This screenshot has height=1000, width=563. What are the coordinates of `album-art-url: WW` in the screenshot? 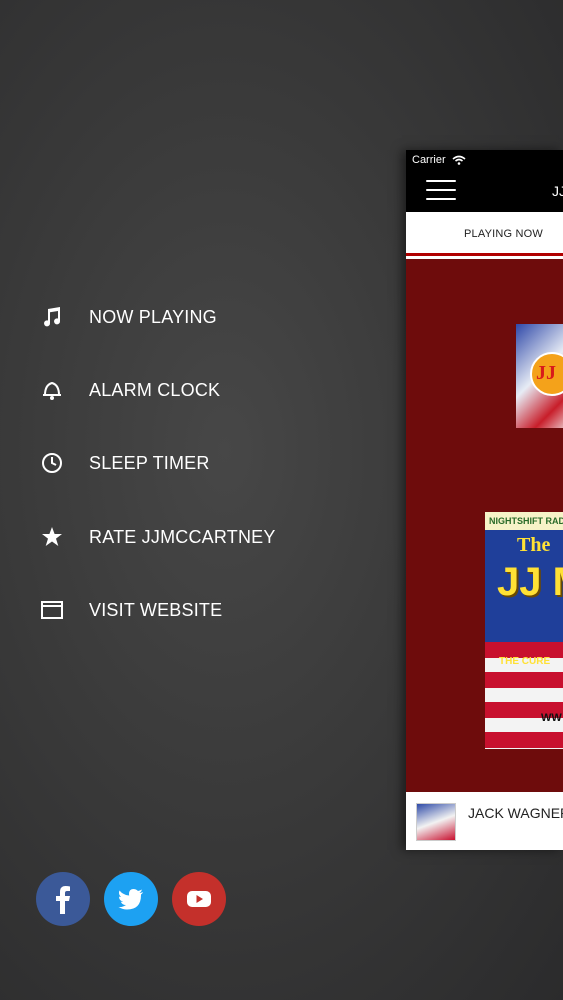 It's located at (551, 718).